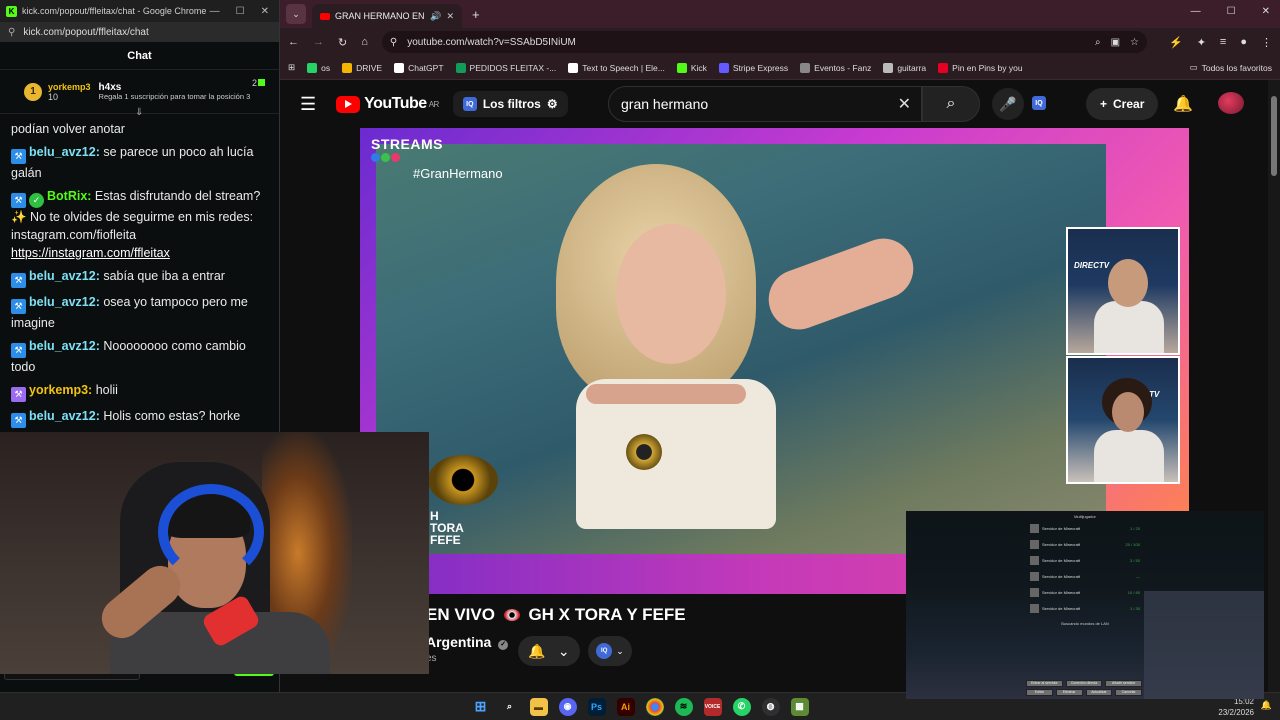  Describe the element at coordinates (764, 42) in the screenshot. I see `address-bar: ⚲ youtube.com/watch?v=SSAbD5INiUM ⌕ ▣ ☆` at that location.